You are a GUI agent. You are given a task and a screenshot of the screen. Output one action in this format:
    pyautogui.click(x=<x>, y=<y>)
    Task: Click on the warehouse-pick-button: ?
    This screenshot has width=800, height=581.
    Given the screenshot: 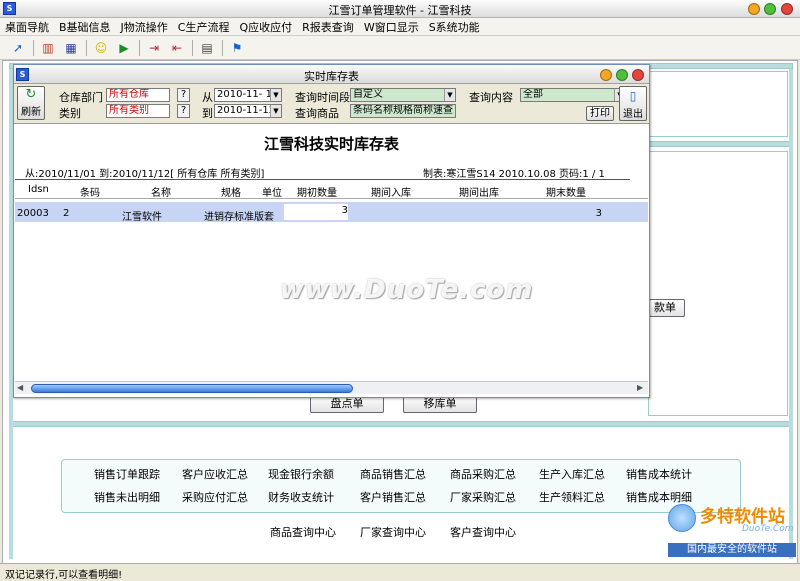 What is the action you would take?
    pyautogui.click(x=183, y=95)
    